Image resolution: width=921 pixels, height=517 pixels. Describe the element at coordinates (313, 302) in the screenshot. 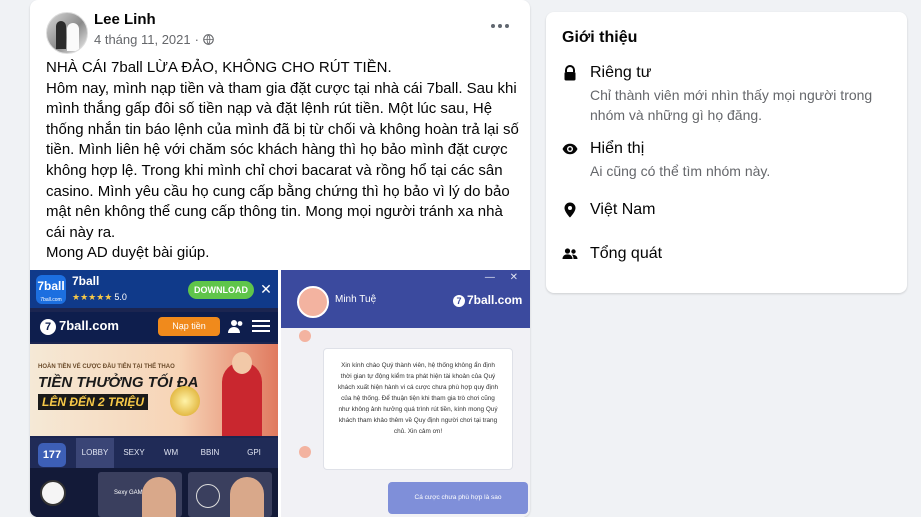

I see `agent-avatar` at that location.